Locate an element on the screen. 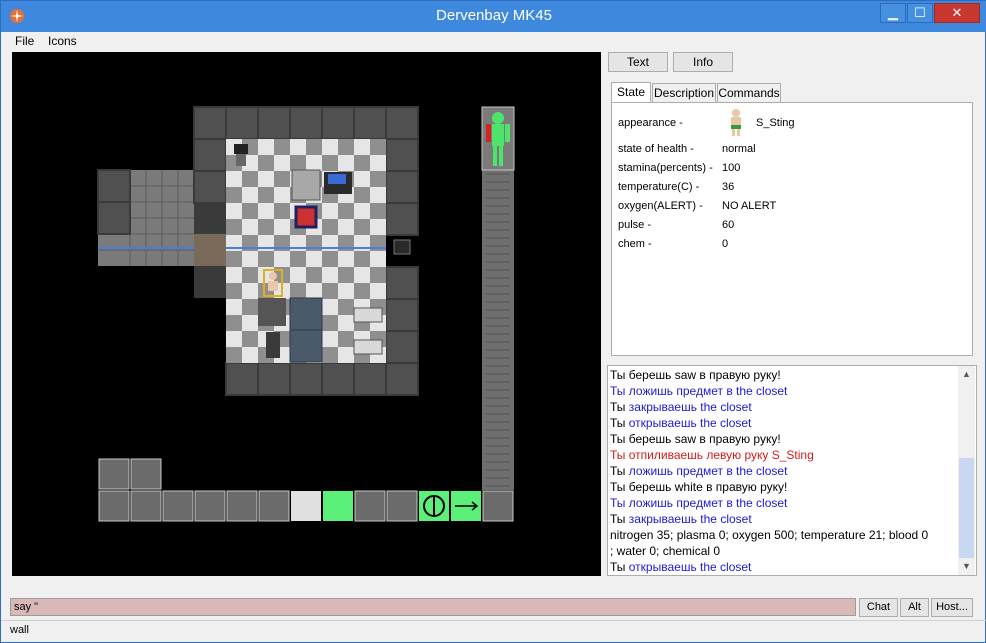 The width and height of the screenshot is (986, 643). menu-bar: File Icons is located at coordinates (493, 41).